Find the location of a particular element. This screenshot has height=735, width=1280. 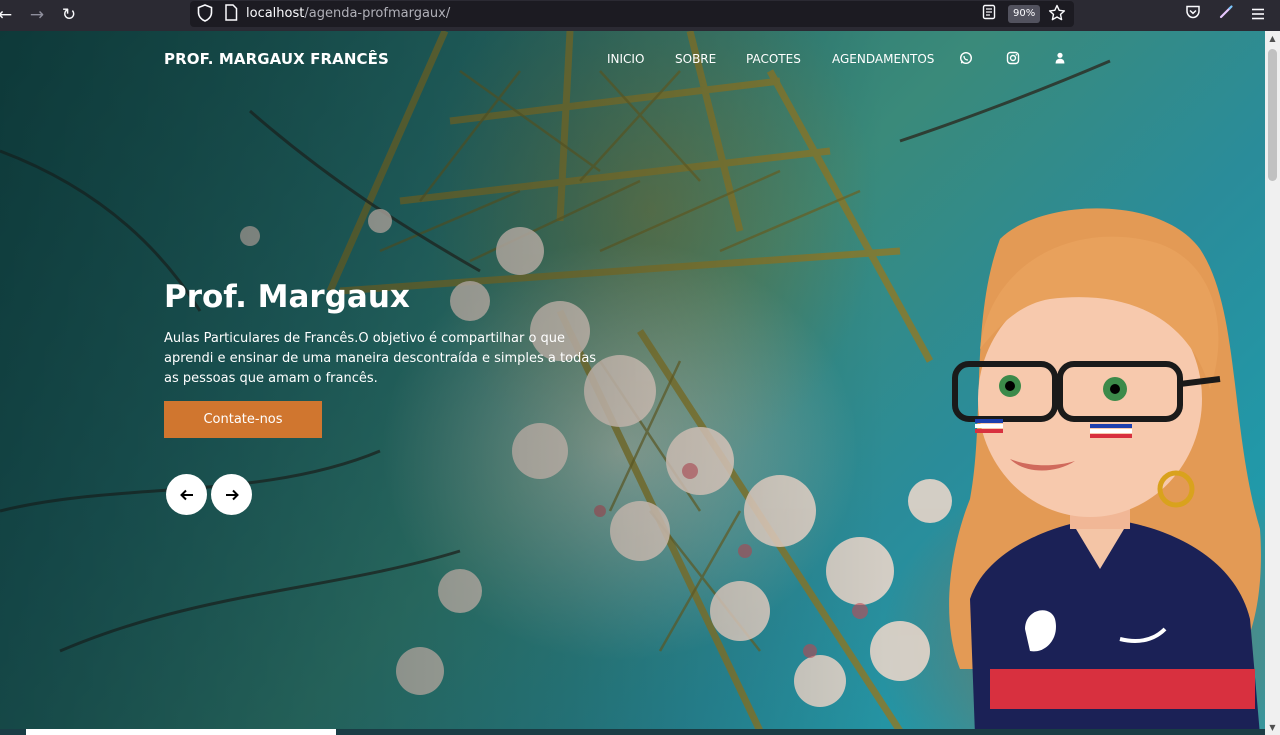

arrow-left-icon is located at coordinates (186, 494).